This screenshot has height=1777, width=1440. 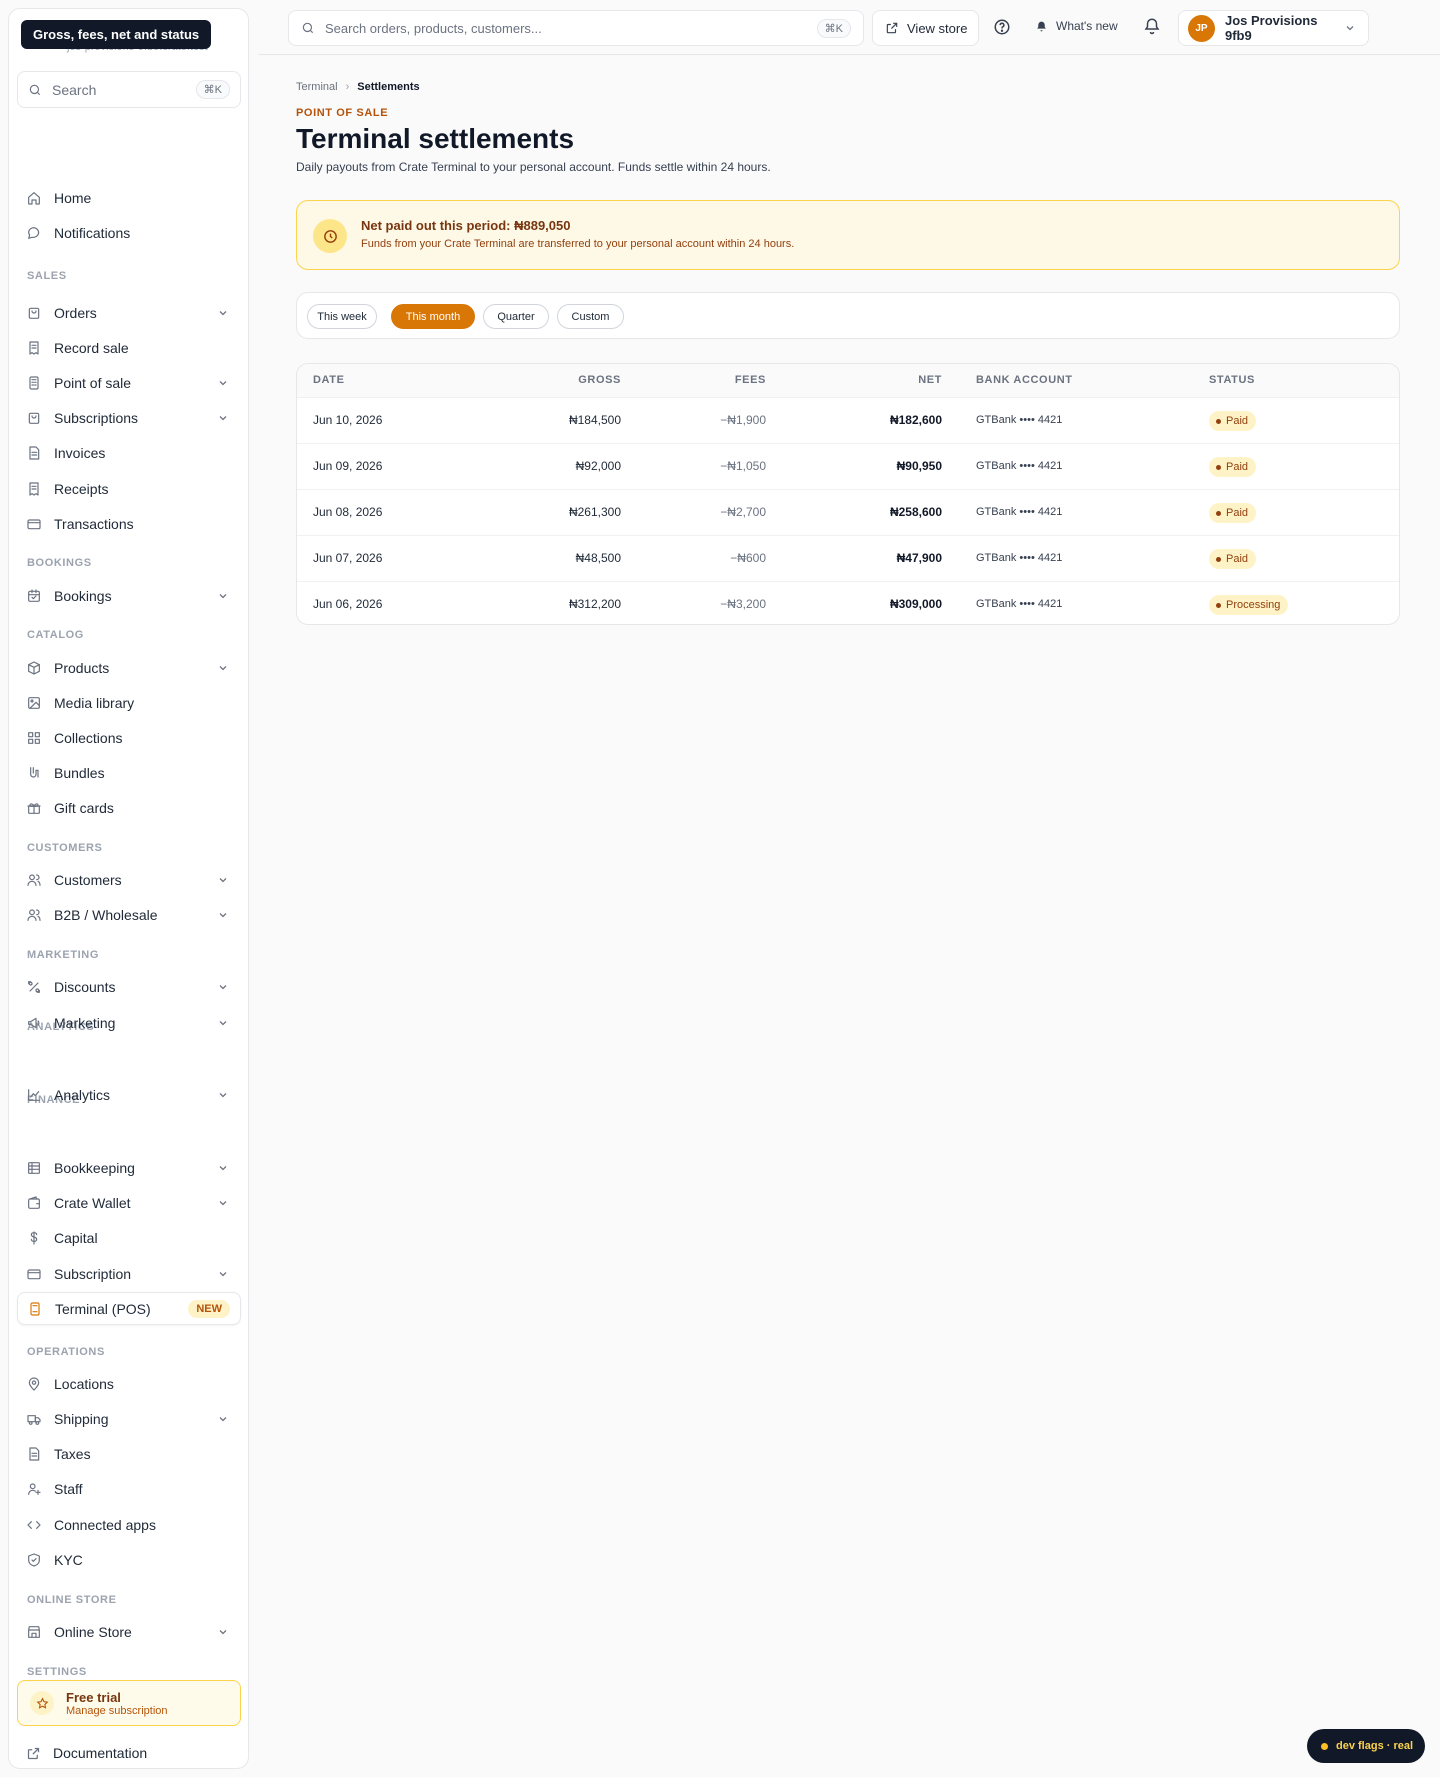 What do you see at coordinates (129, 1094) in the screenshot?
I see `sidebar-item-analytics: Analytics` at bounding box center [129, 1094].